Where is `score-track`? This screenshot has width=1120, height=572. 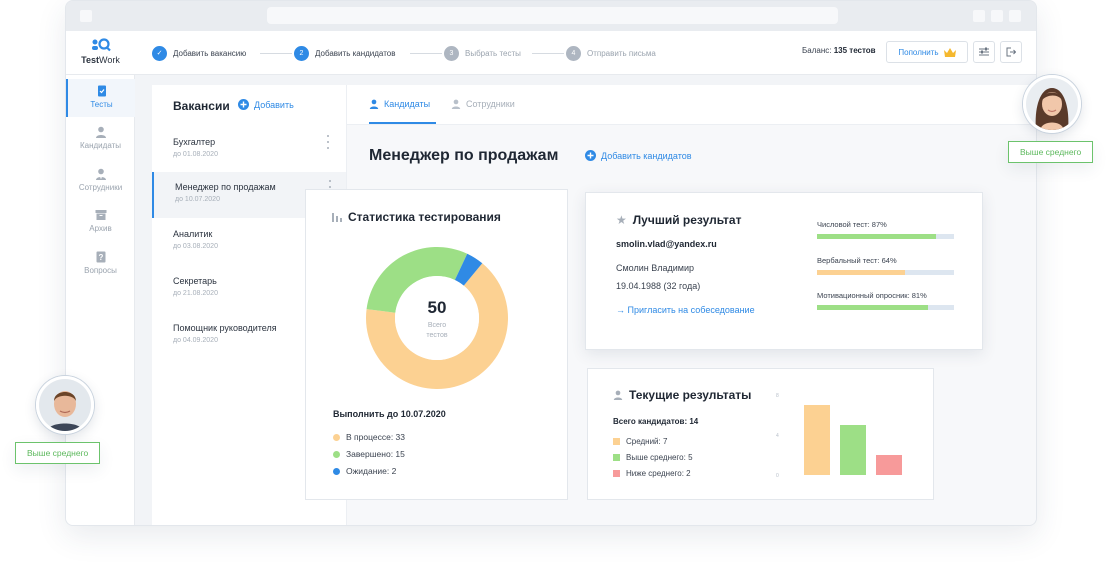
score-track is located at coordinates (885, 272).